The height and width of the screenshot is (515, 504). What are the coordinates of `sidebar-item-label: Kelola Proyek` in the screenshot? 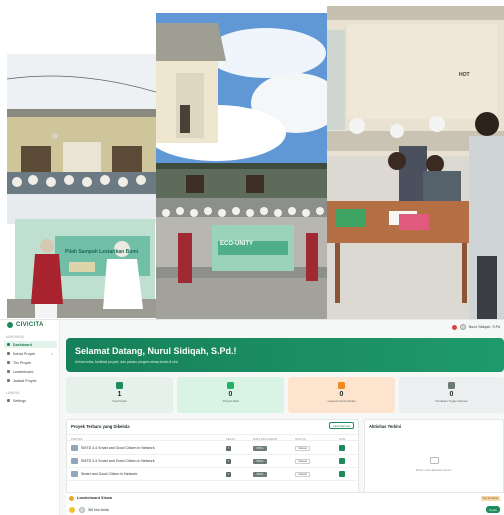 It's located at (24, 353).